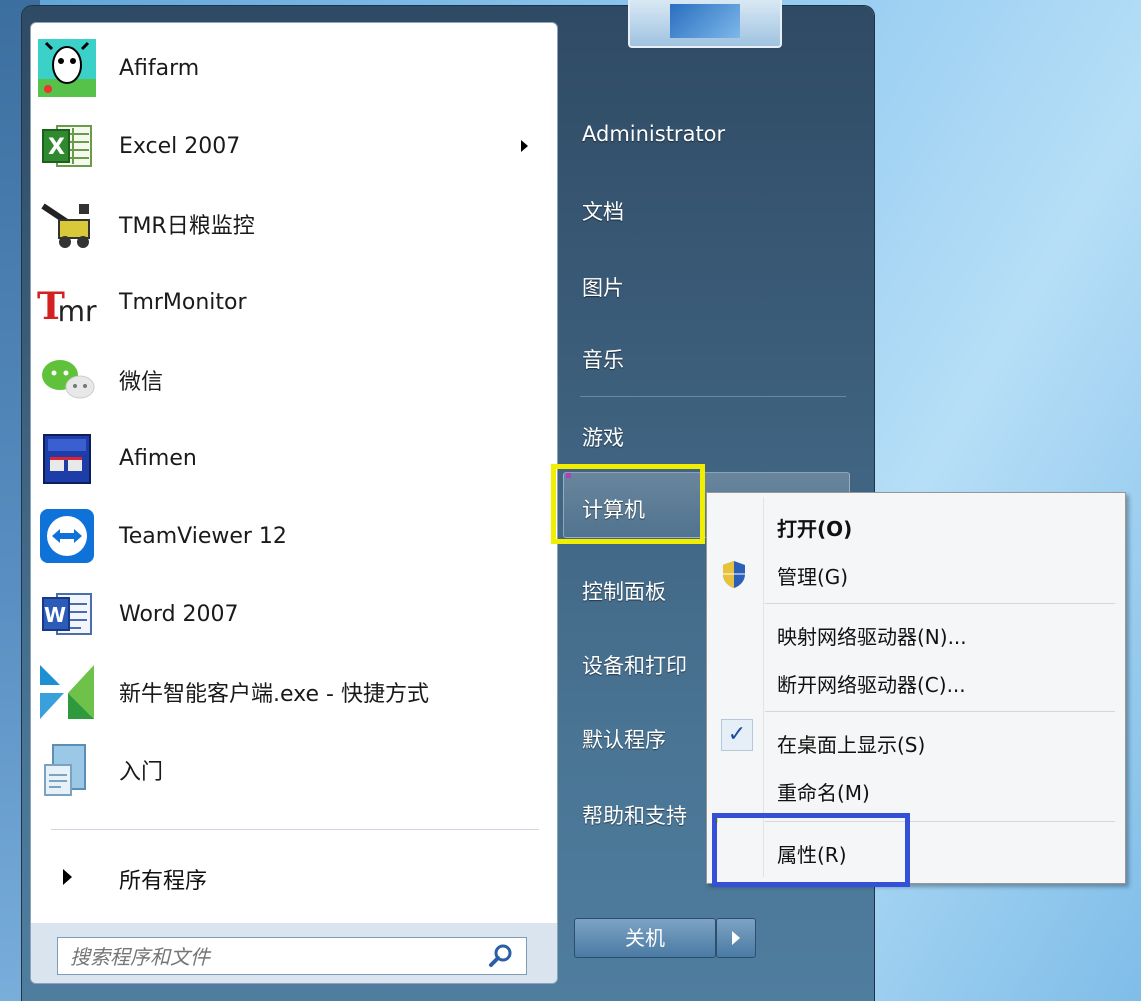  I want to click on search-area, so click(294, 953).